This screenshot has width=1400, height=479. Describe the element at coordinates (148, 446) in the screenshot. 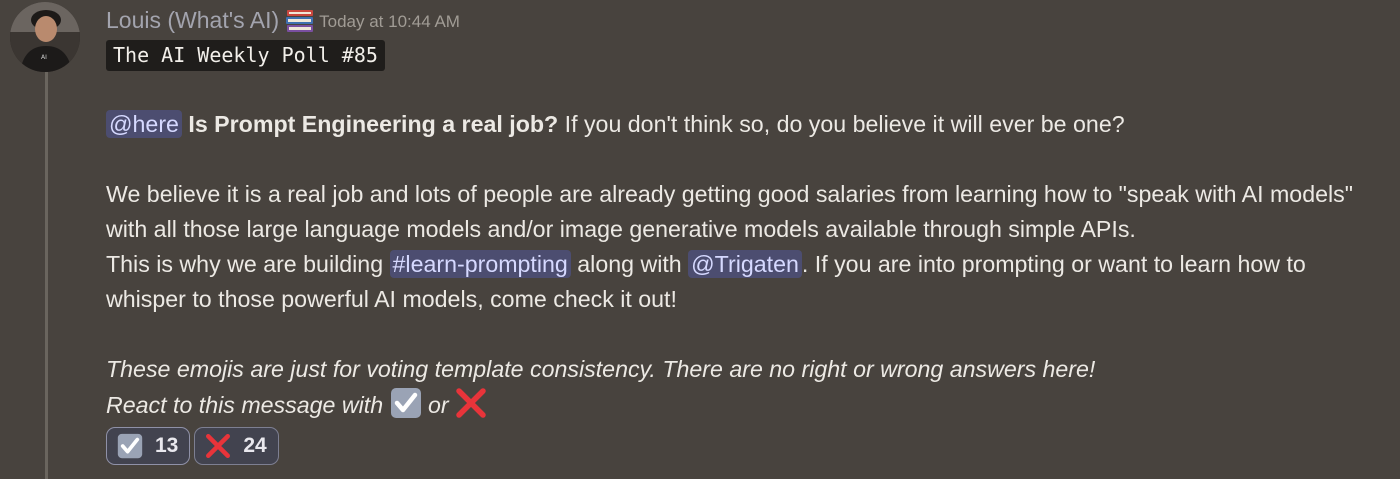

I see `reaction-check-button: 13` at that location.